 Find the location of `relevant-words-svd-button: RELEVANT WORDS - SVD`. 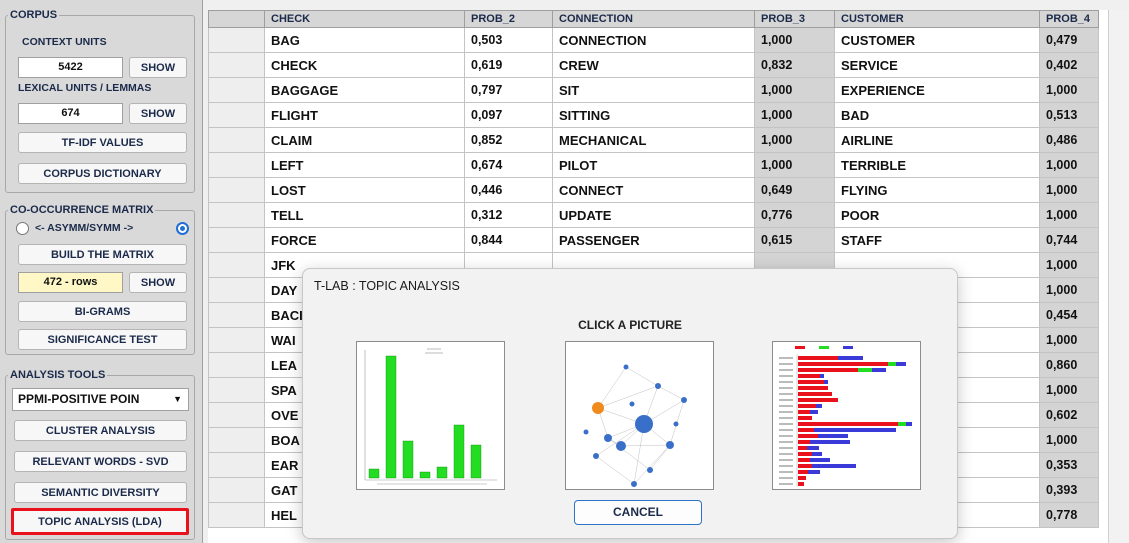

relevant-words-svd-button: RELEVANT WORDS - SVD is located at coordinates (100, 461).